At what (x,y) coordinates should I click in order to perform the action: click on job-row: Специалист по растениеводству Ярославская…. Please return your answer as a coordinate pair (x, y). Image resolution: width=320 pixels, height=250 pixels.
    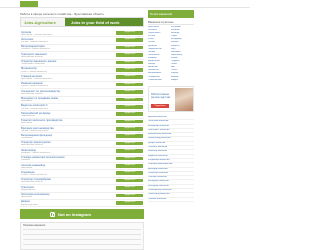
    Looking at the image, I should click on (82, 93).